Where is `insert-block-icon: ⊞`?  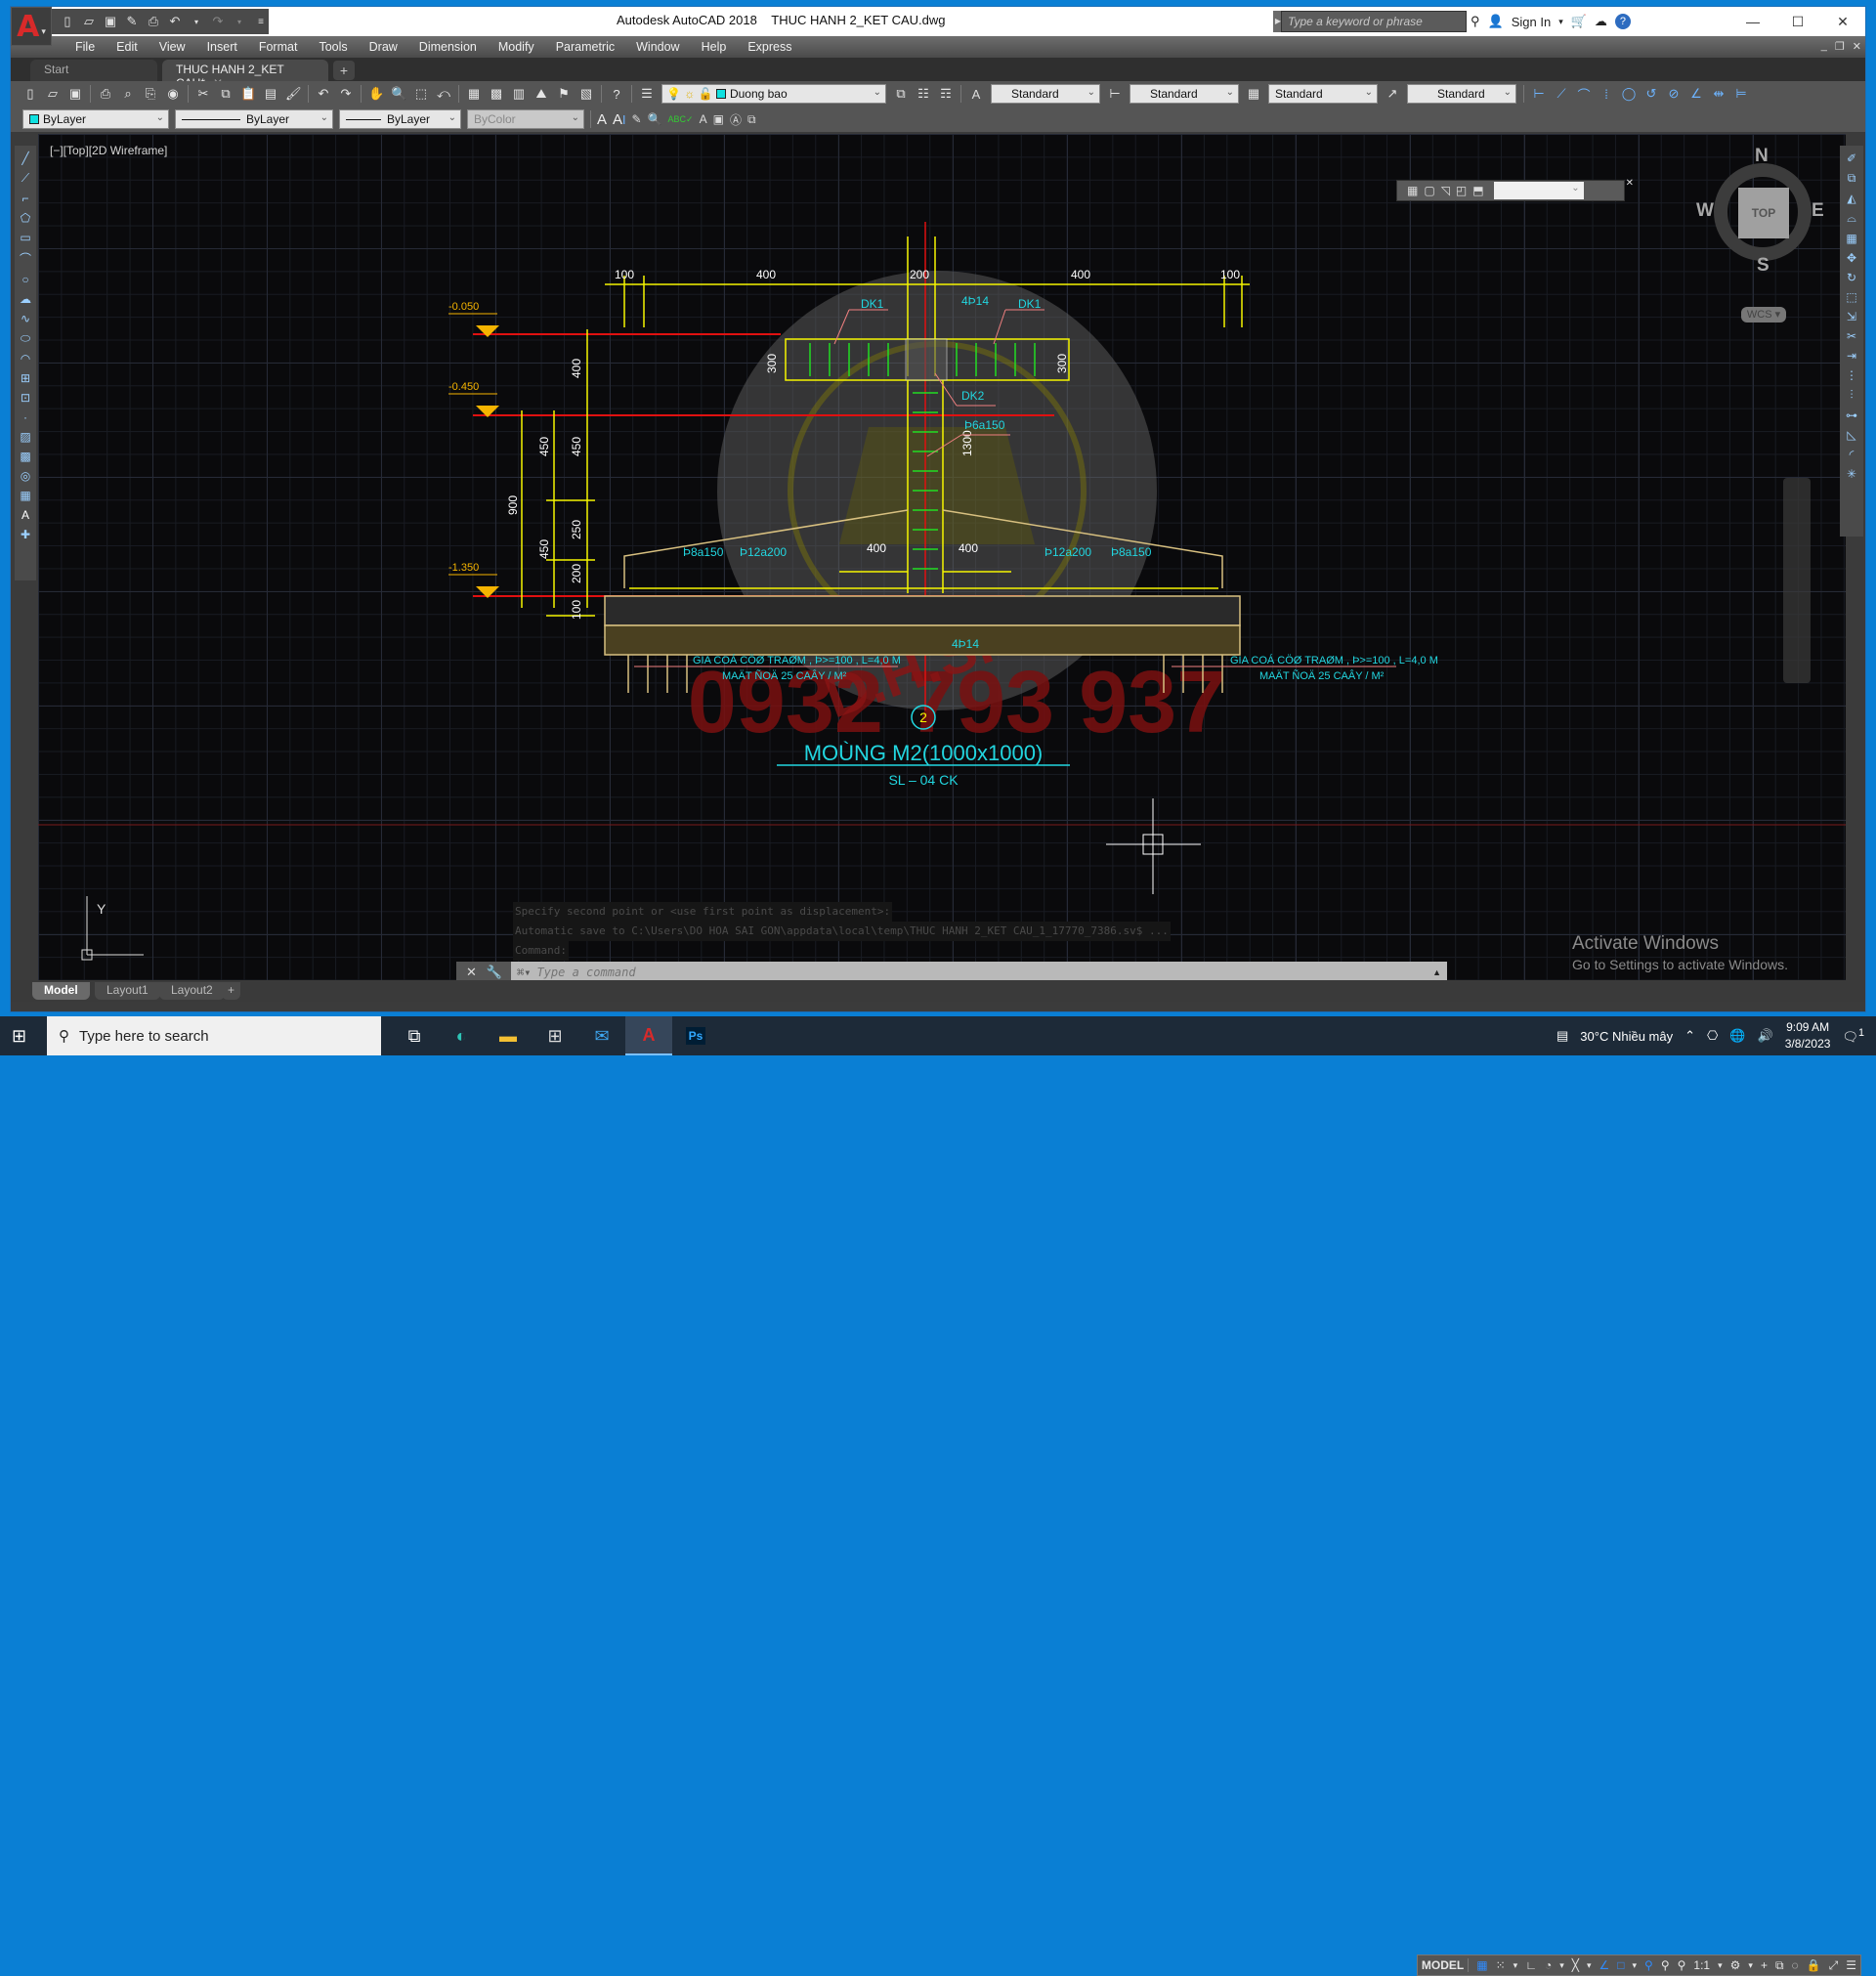 insert-block-icon: ⊞ is located at coordinates (25, 378).